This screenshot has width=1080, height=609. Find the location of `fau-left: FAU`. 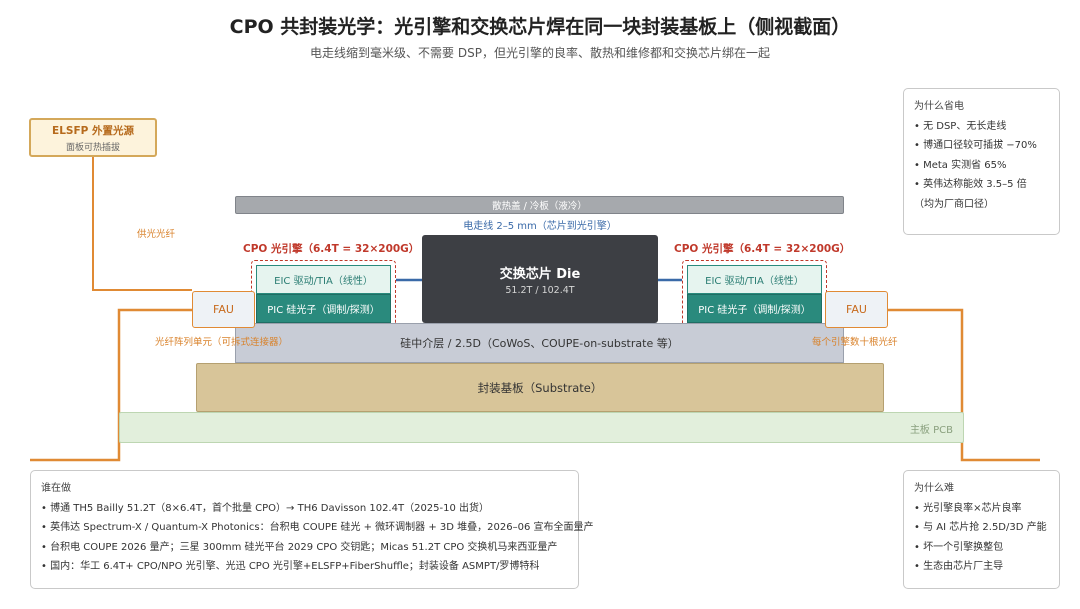

fau-left: FAU is located at coordinates (223, 309).